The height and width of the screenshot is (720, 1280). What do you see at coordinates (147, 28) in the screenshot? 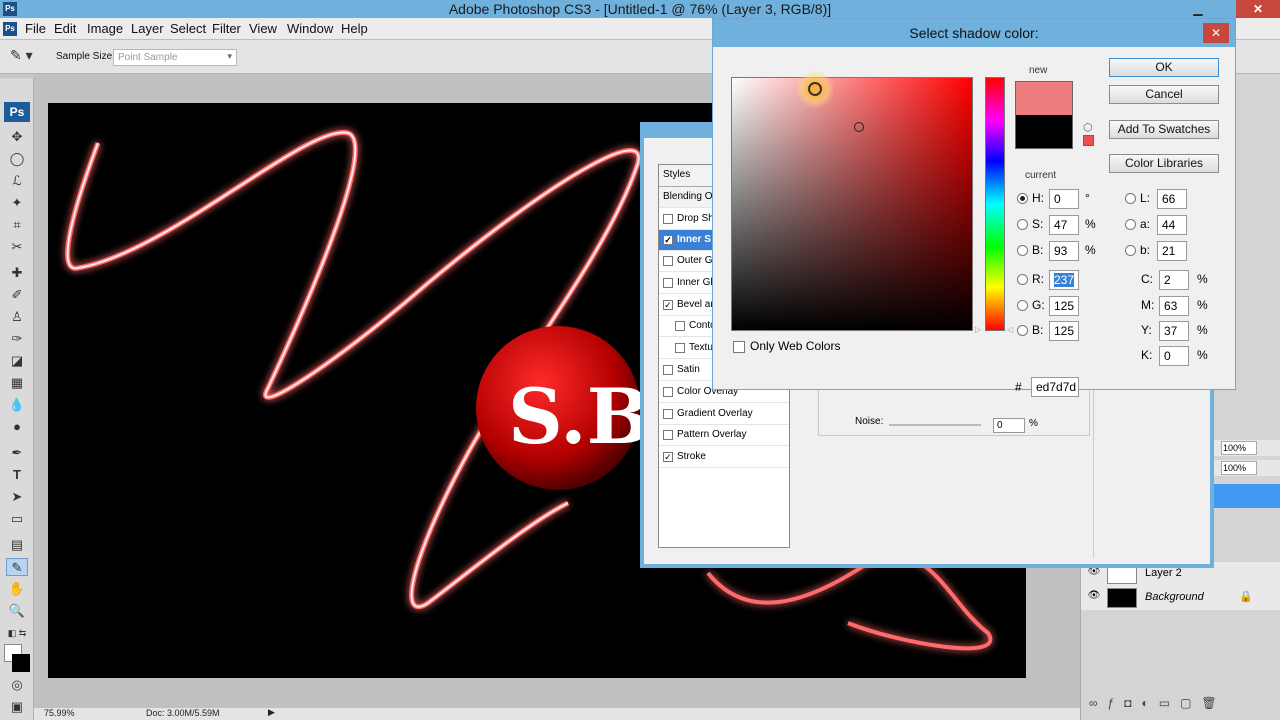
I see `menu-layer: Layer` at bounding box center [147, 28].